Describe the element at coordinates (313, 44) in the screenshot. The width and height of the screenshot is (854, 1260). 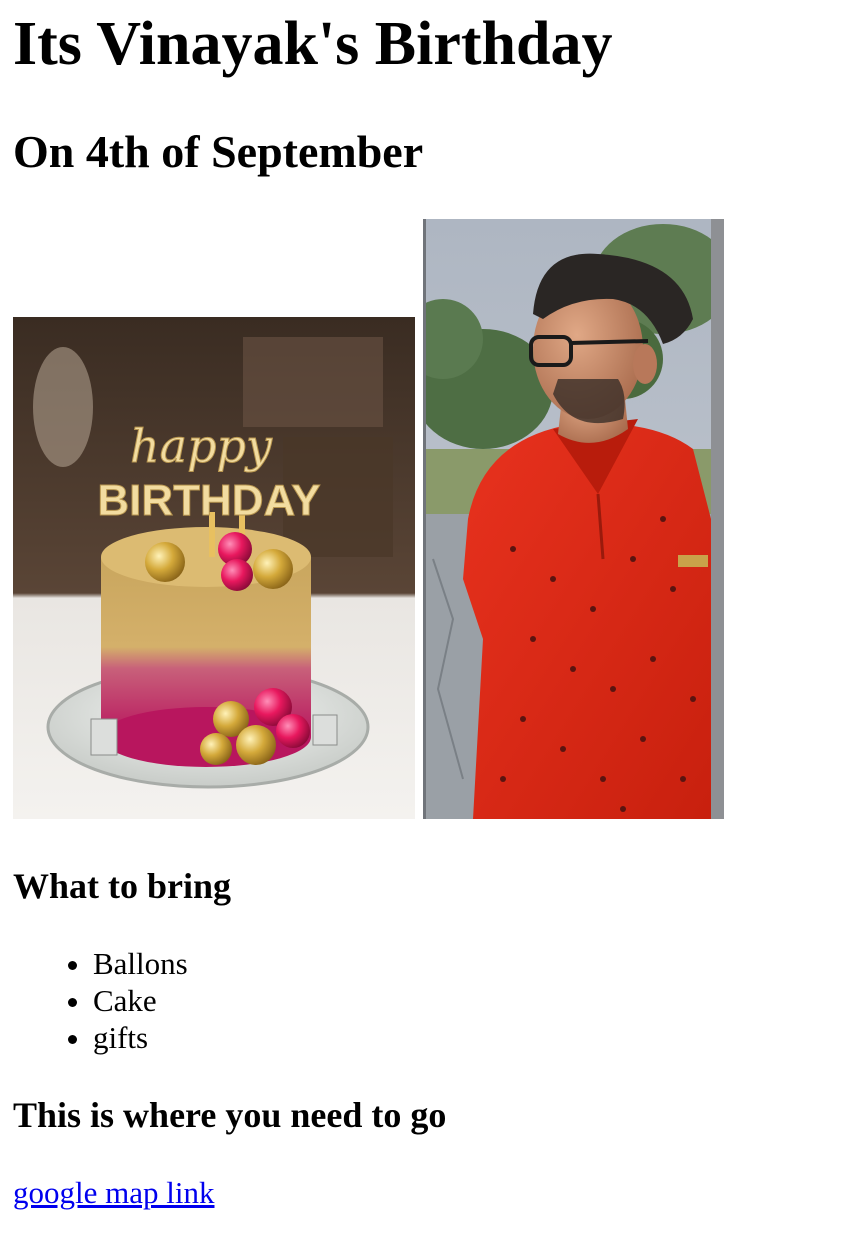
I see `page-title: Its Vinayak's Birthday` at that location.